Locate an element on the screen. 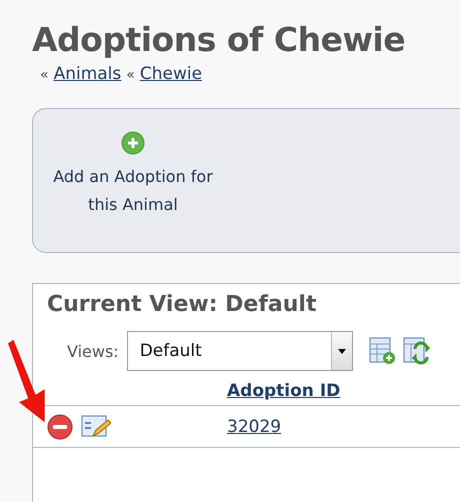  plus-icon is located at coordinates (133, 143).